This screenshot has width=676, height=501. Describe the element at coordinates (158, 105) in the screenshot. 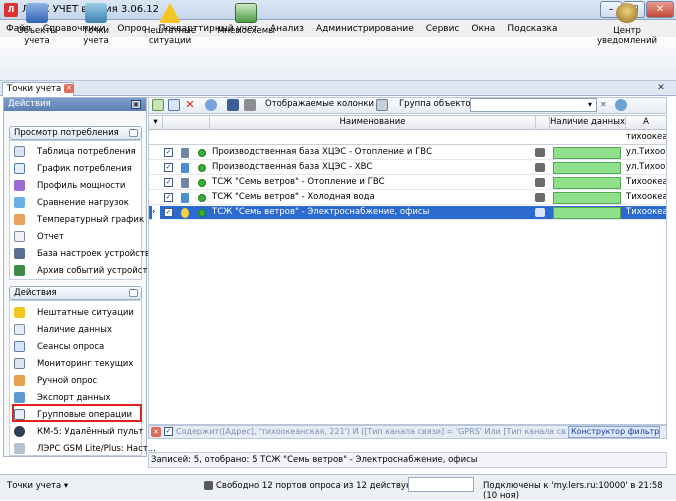

I see `add-icon` at that location.